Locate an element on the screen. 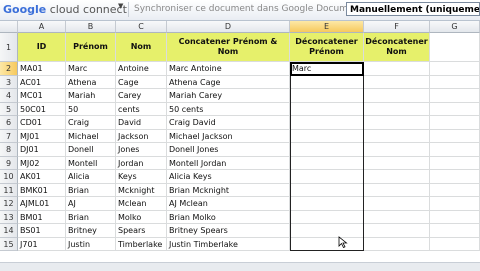 The image size is (480, 271). cell-a10: AK01 is located at coordinates (42, 177).